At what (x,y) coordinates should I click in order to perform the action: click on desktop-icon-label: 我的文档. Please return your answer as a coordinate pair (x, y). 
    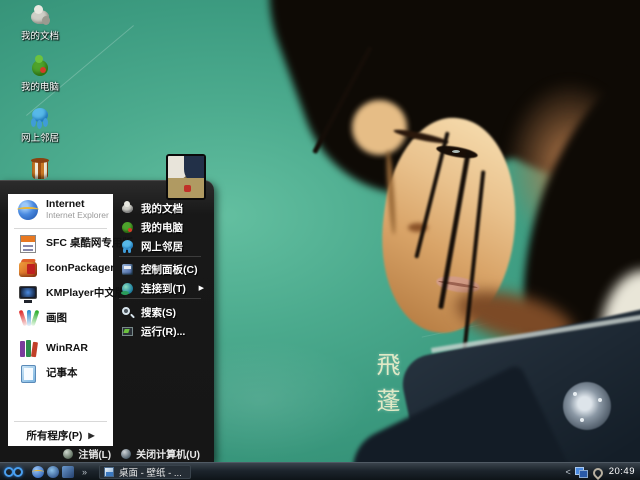
    Looking at the image, I should click on (39, 36).